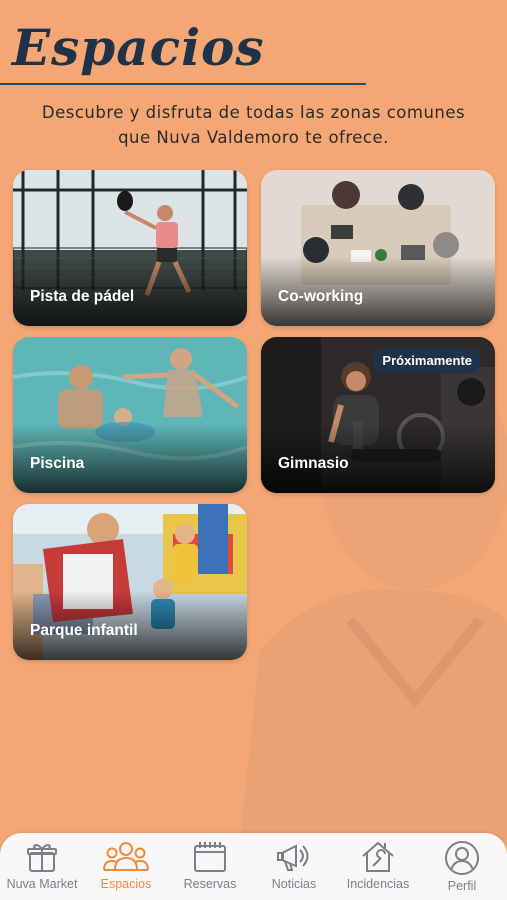  Describe the element at coordinates (462, 858) in the screenshot. I see `user-icon` at that location.